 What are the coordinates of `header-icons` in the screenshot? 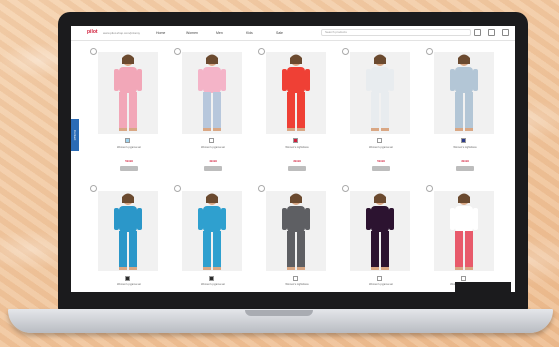 It's located at (491, 32).